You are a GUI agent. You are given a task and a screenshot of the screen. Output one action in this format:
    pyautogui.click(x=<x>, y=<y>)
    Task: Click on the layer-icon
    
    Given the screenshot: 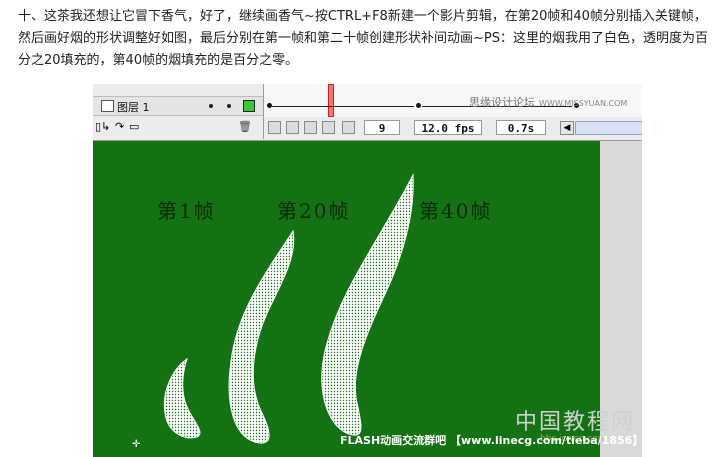 What is the action you would take?
    pyautogui.click(x=107, y=106)
    